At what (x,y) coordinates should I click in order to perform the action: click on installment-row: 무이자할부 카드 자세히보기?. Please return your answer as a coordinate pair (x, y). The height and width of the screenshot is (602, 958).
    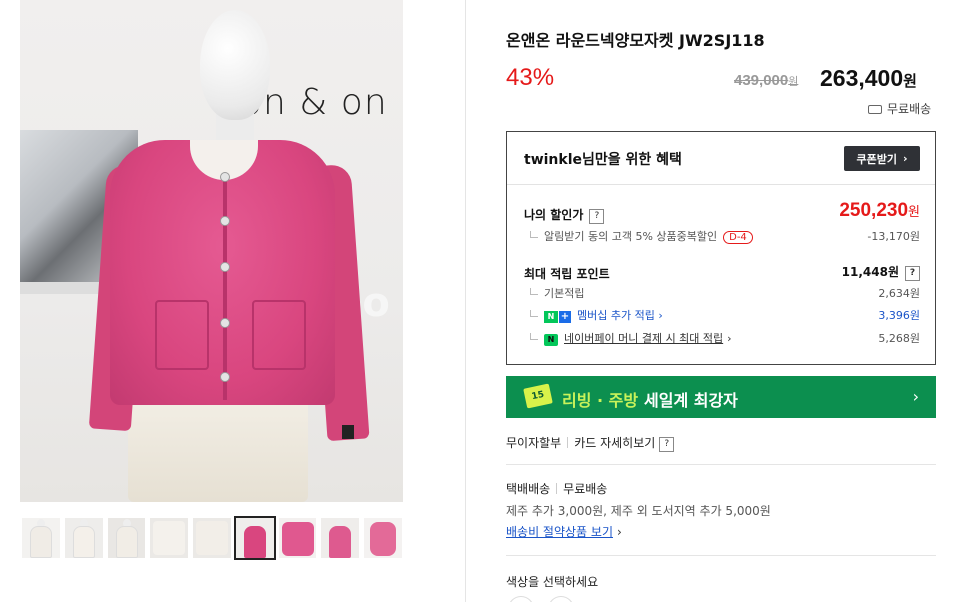
    Looking at the image, I should click on (590, 443).